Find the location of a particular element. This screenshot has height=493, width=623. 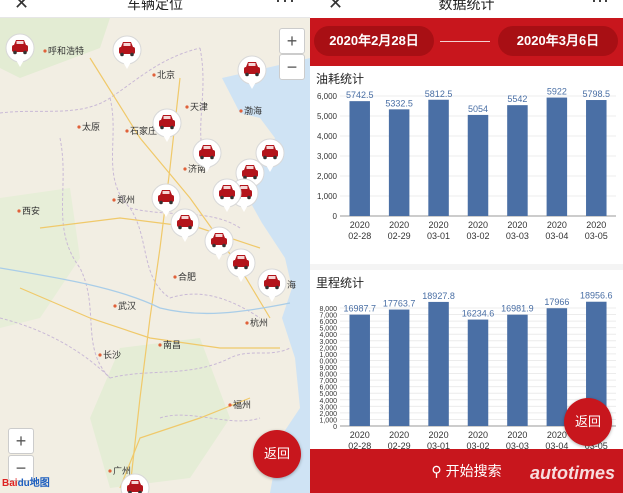

y-tick-label: 1,000 is located at coordinates (328, 355).